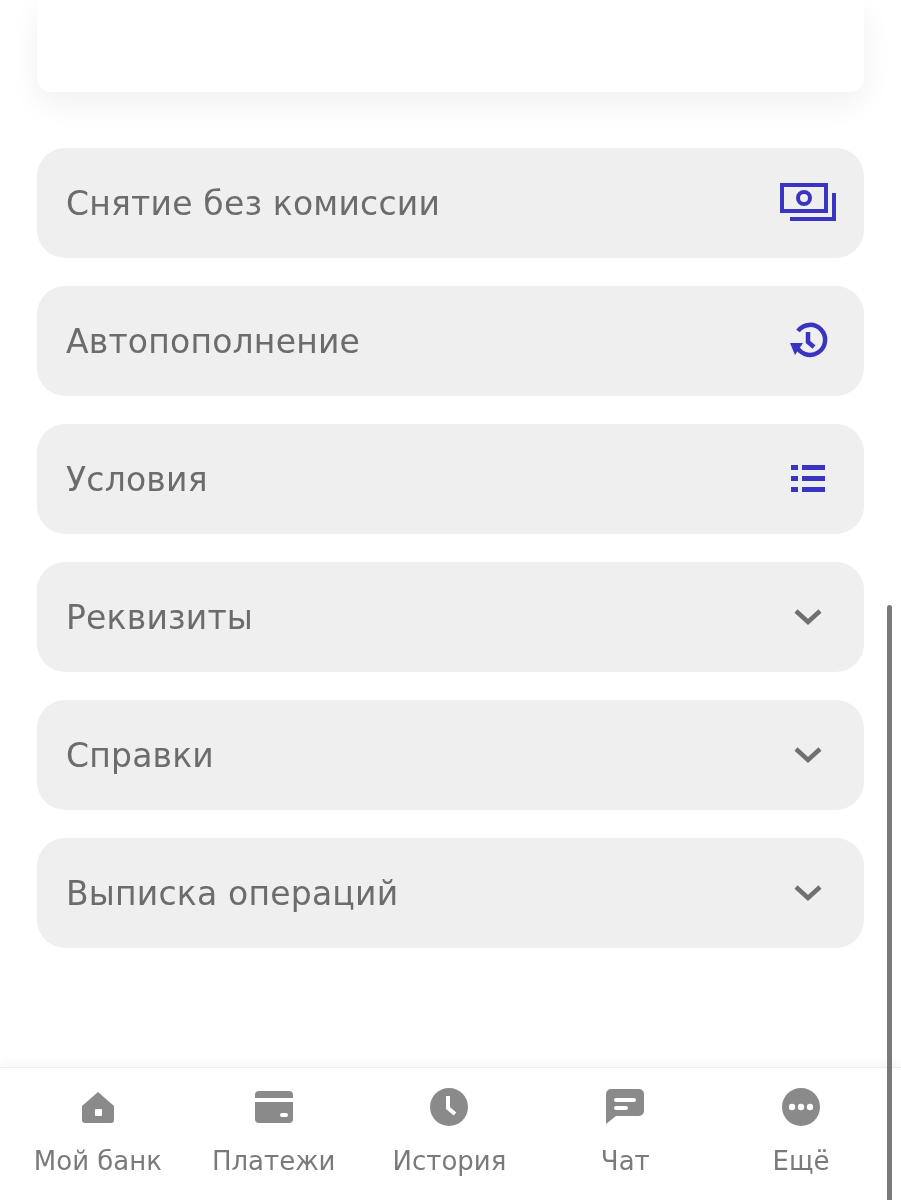 This screenshot has width=901, height=1200. I want to click on nav-tab: Ещё, so click(801, 1134).